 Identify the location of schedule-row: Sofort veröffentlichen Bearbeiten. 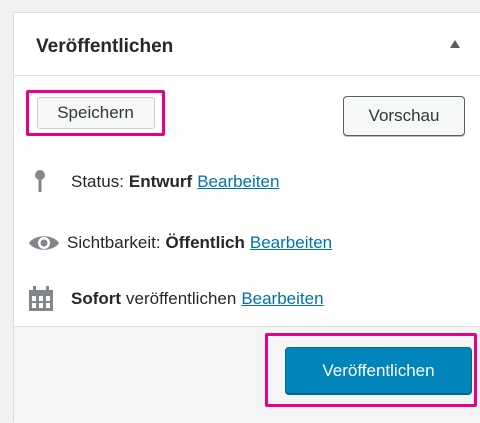
(175, 299).